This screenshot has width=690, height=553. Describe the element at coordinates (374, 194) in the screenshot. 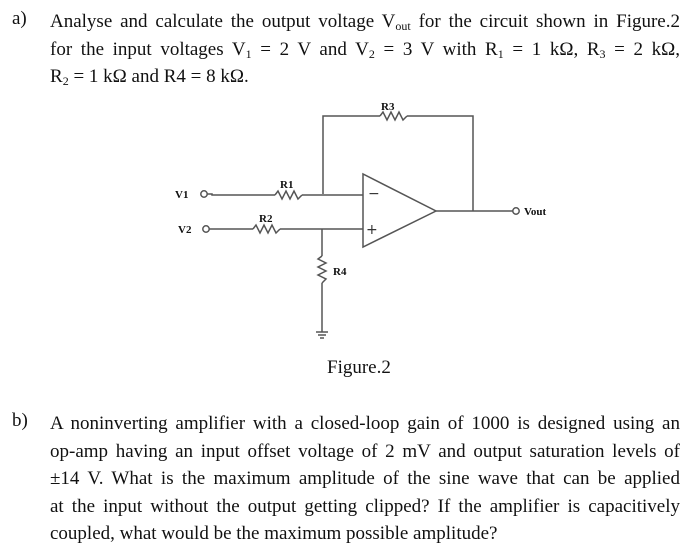

I see `inverting-input-sign: −` at that location.